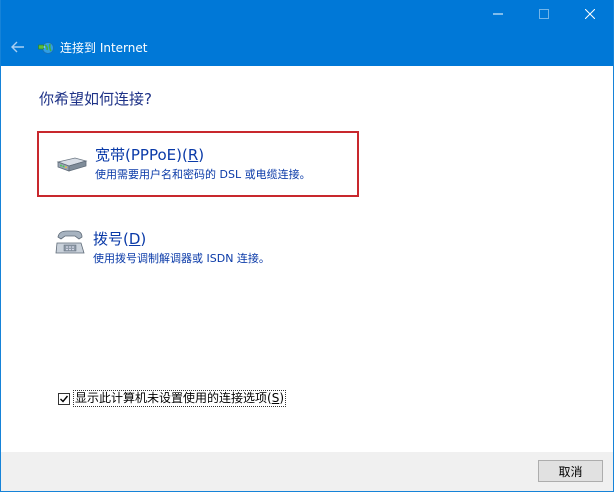  What do you see at coordinates (198, 246) in the screenshot?
I see `option-dial-up: 拨号(D) 使用拨号调制解调器或 ISDN 连接。` at bounding box center [198, 246].